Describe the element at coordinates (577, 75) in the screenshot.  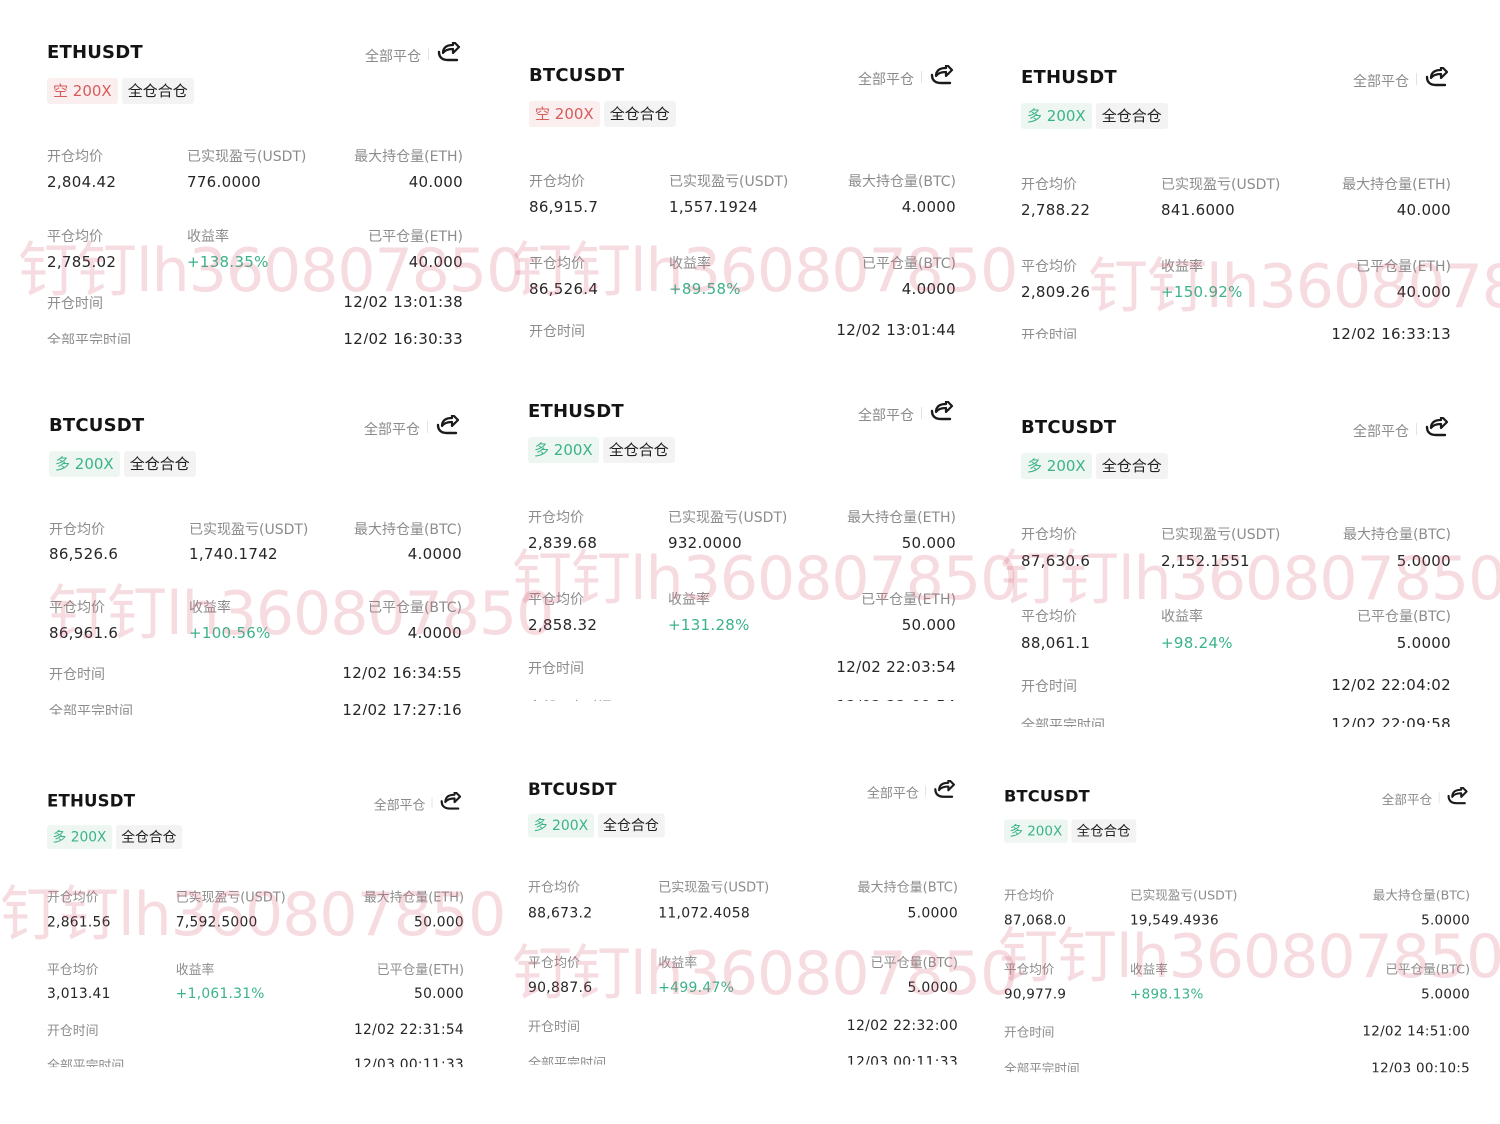
I see `symbol-name: BTCUSDT` at that location.